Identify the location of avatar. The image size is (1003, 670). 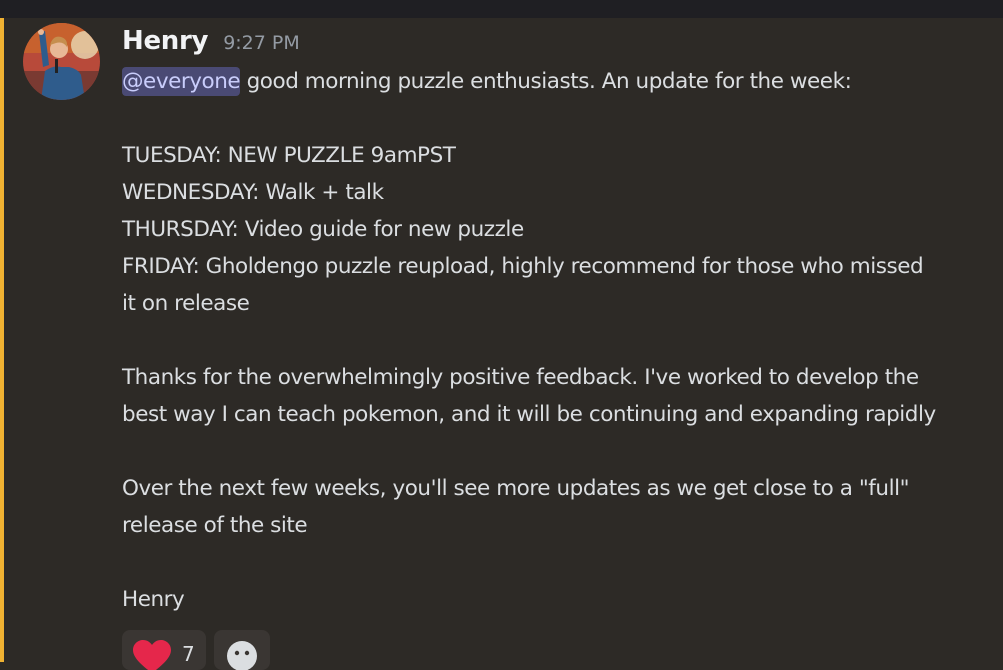
(61, 61).